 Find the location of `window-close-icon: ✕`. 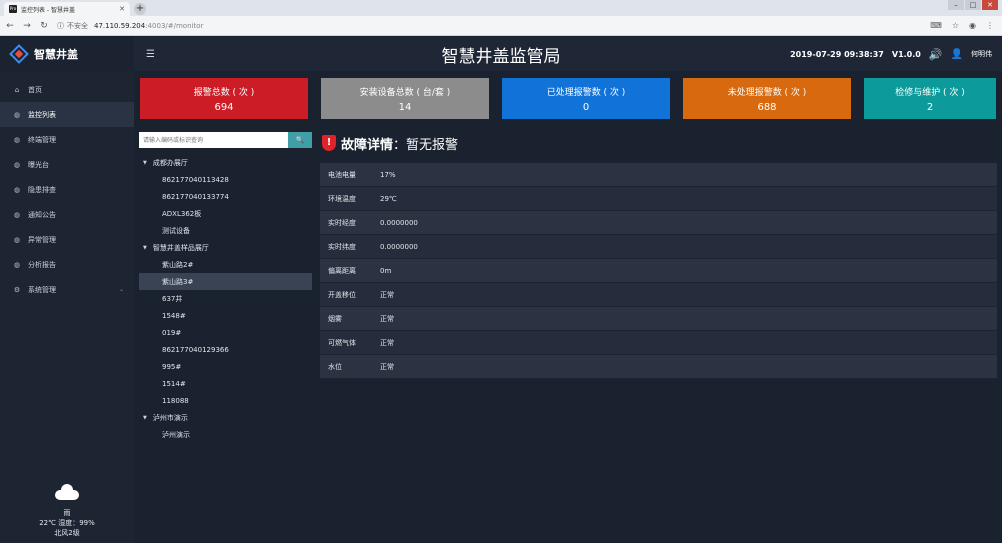

window-close-icon: ✕ is located at coordinates (990, 5).